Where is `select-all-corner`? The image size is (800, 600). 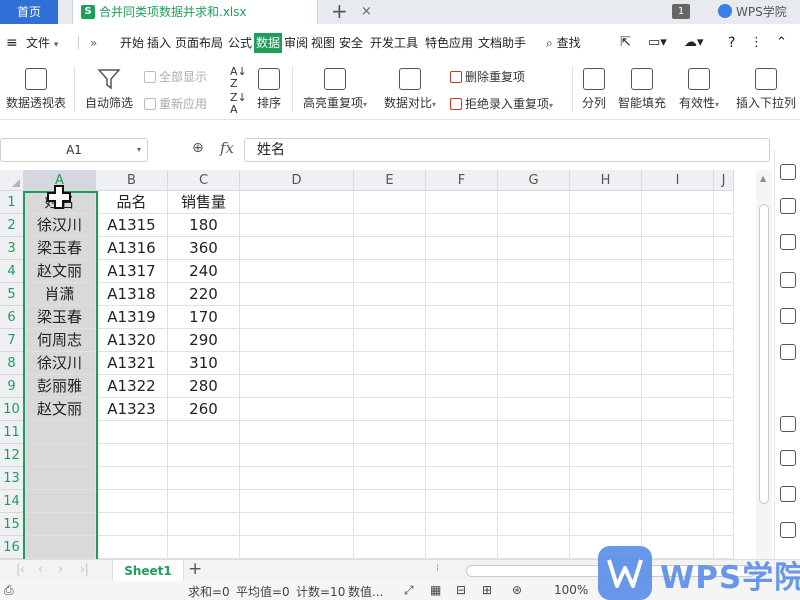
select-all-corner is located at coordinates (12, 180).